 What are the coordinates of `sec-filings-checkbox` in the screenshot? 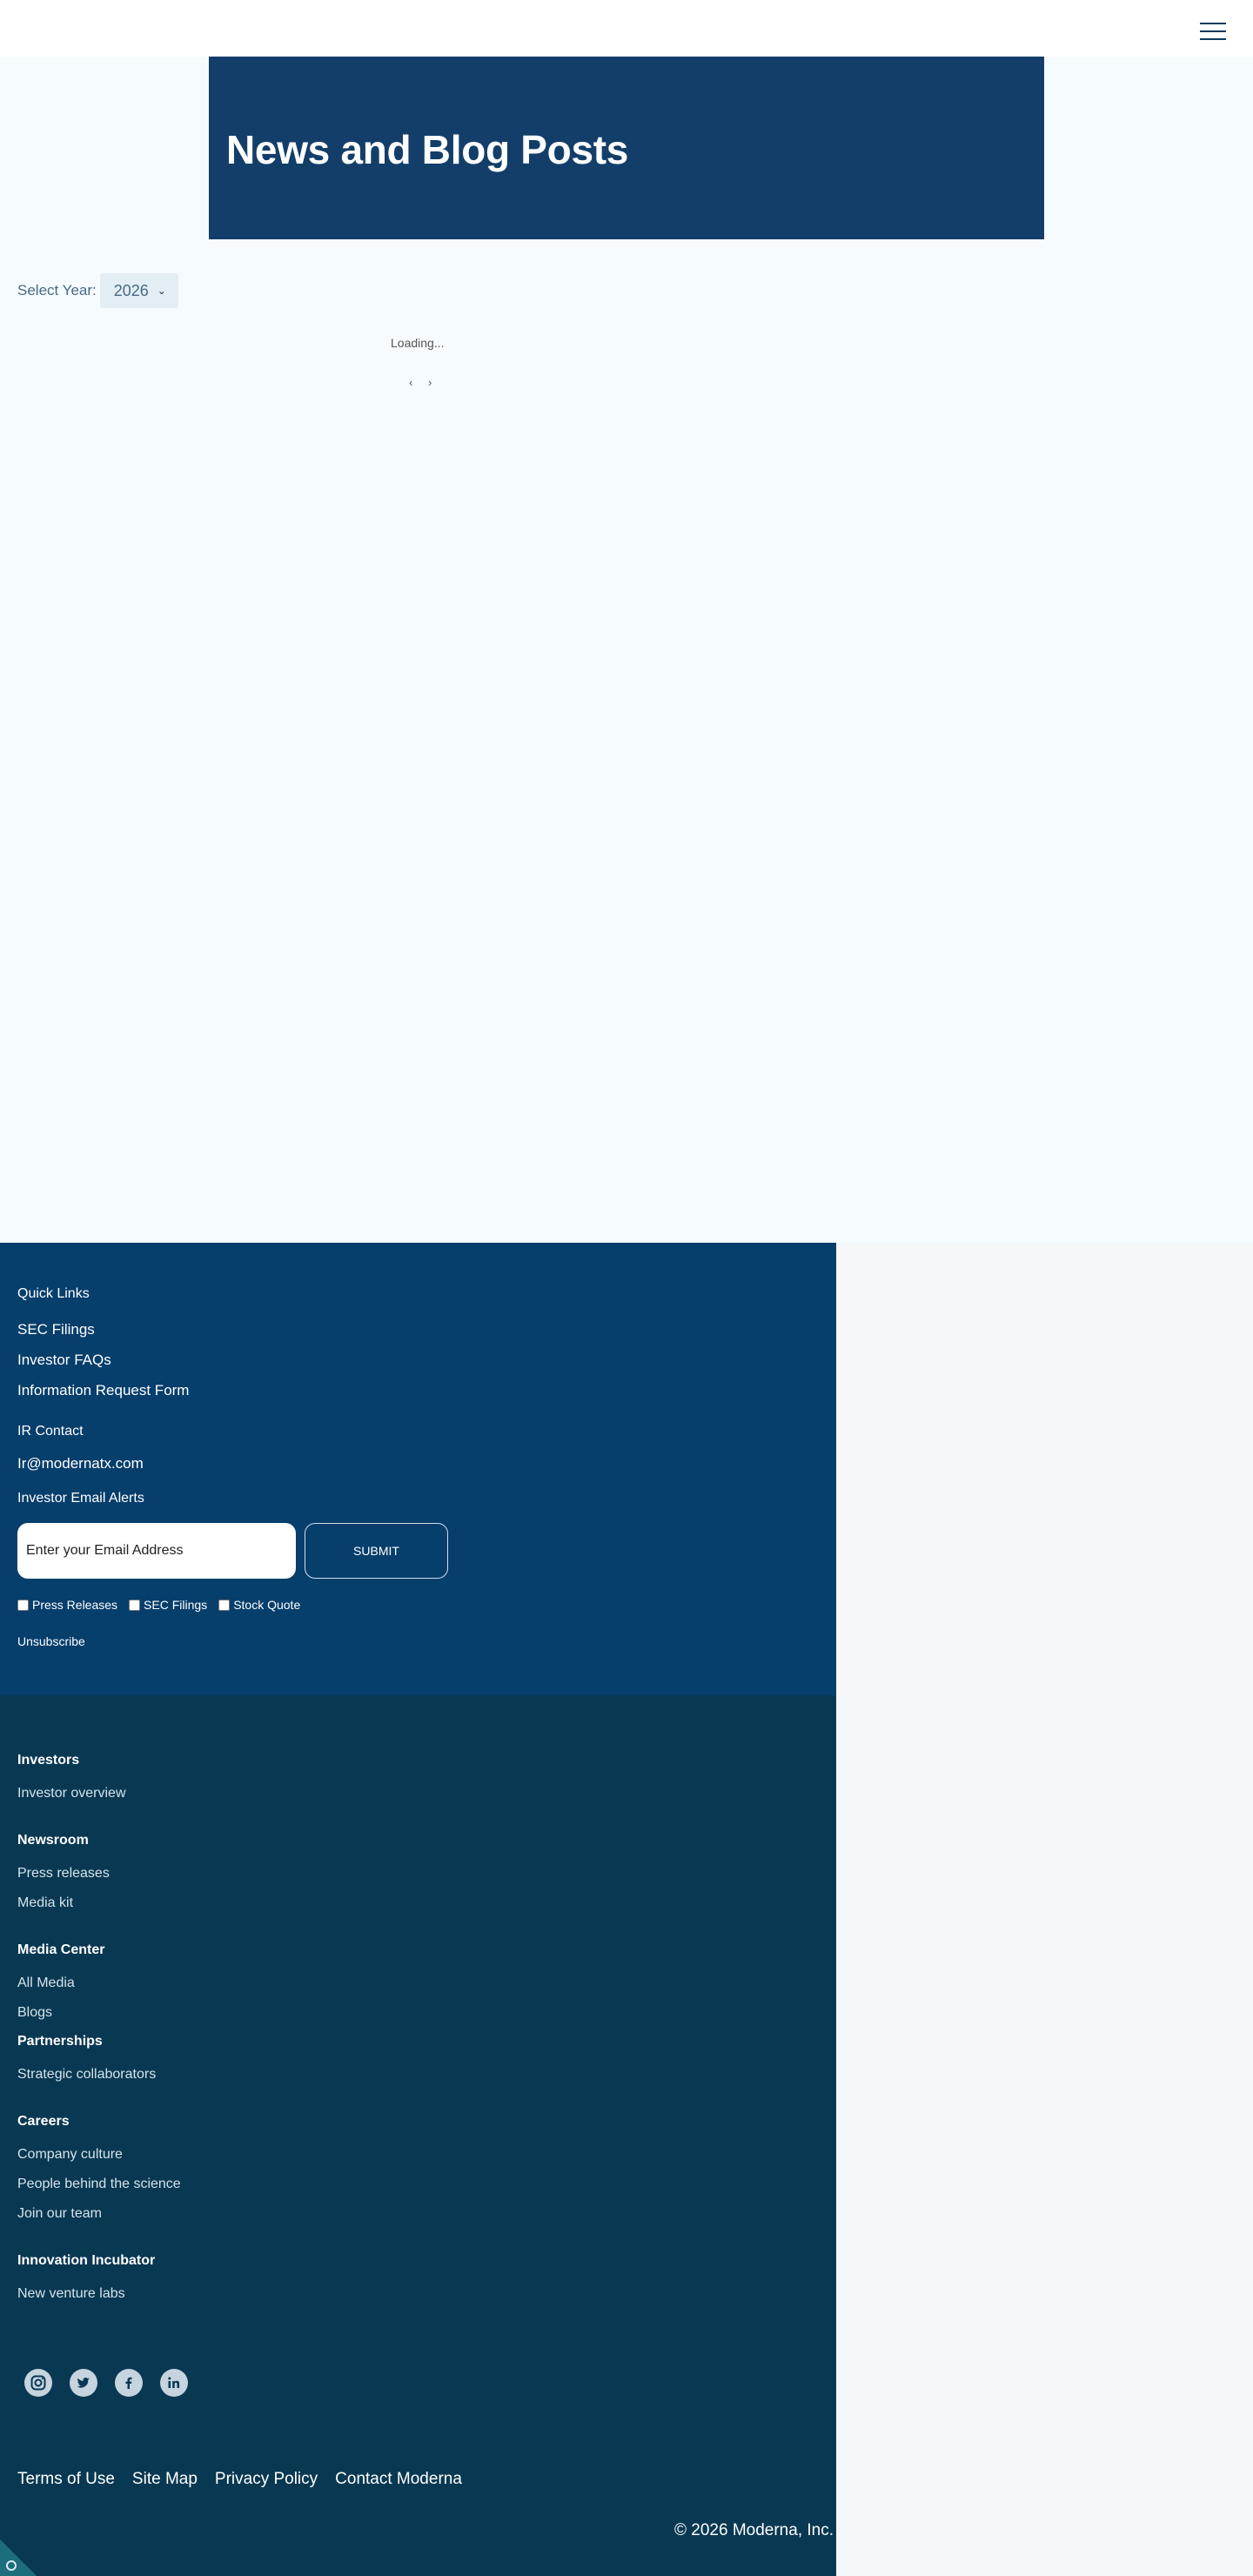 It's located at (135, 1605).